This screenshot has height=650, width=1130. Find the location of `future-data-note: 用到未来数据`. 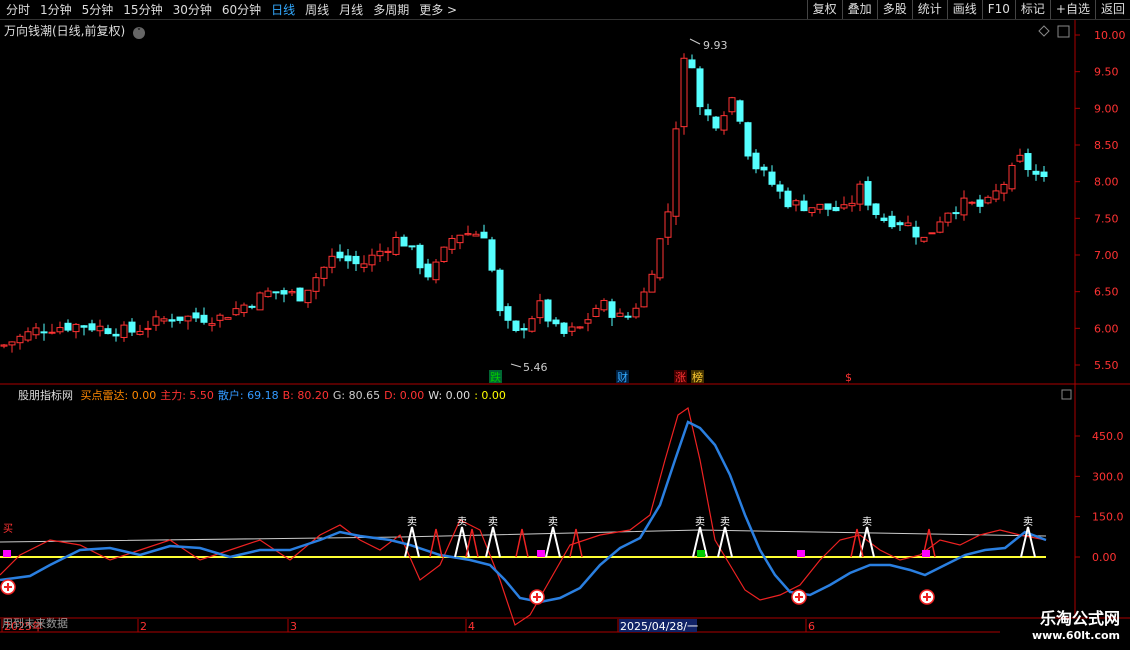

future-data-note: 用到未来数据 is located at coordinates (35, 623).